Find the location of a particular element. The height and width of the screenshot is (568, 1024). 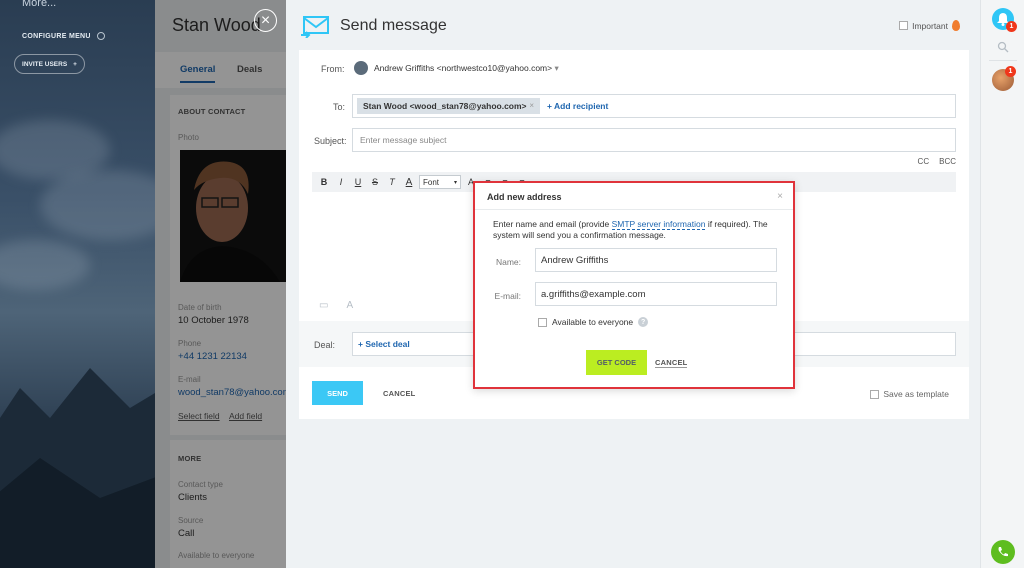

available-to-everyone-toggle: Available to everyone ? is located at coordinates (593, 322).